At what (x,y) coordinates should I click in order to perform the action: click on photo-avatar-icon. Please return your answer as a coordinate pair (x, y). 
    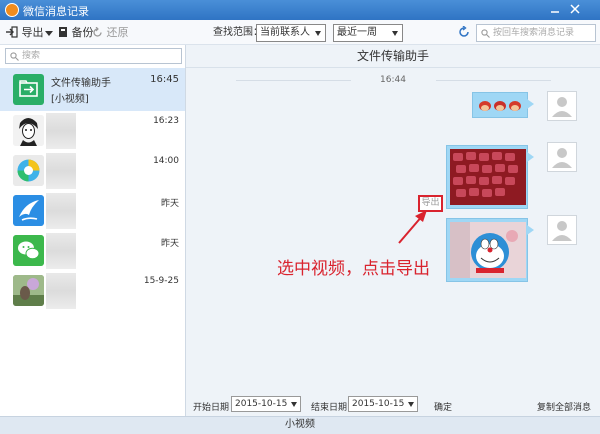
    Looking at the image, I should click on (28, 290).